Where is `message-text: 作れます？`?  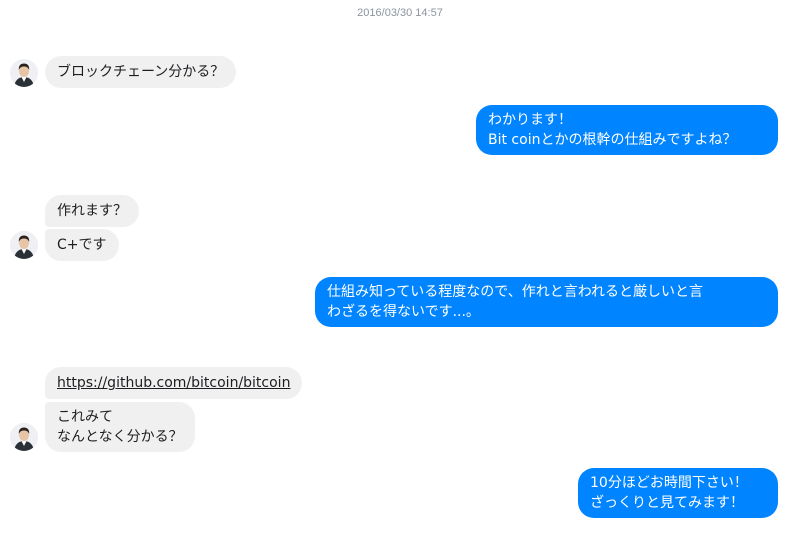
message-text: 作れます？ is located at coordinates (92, 211).